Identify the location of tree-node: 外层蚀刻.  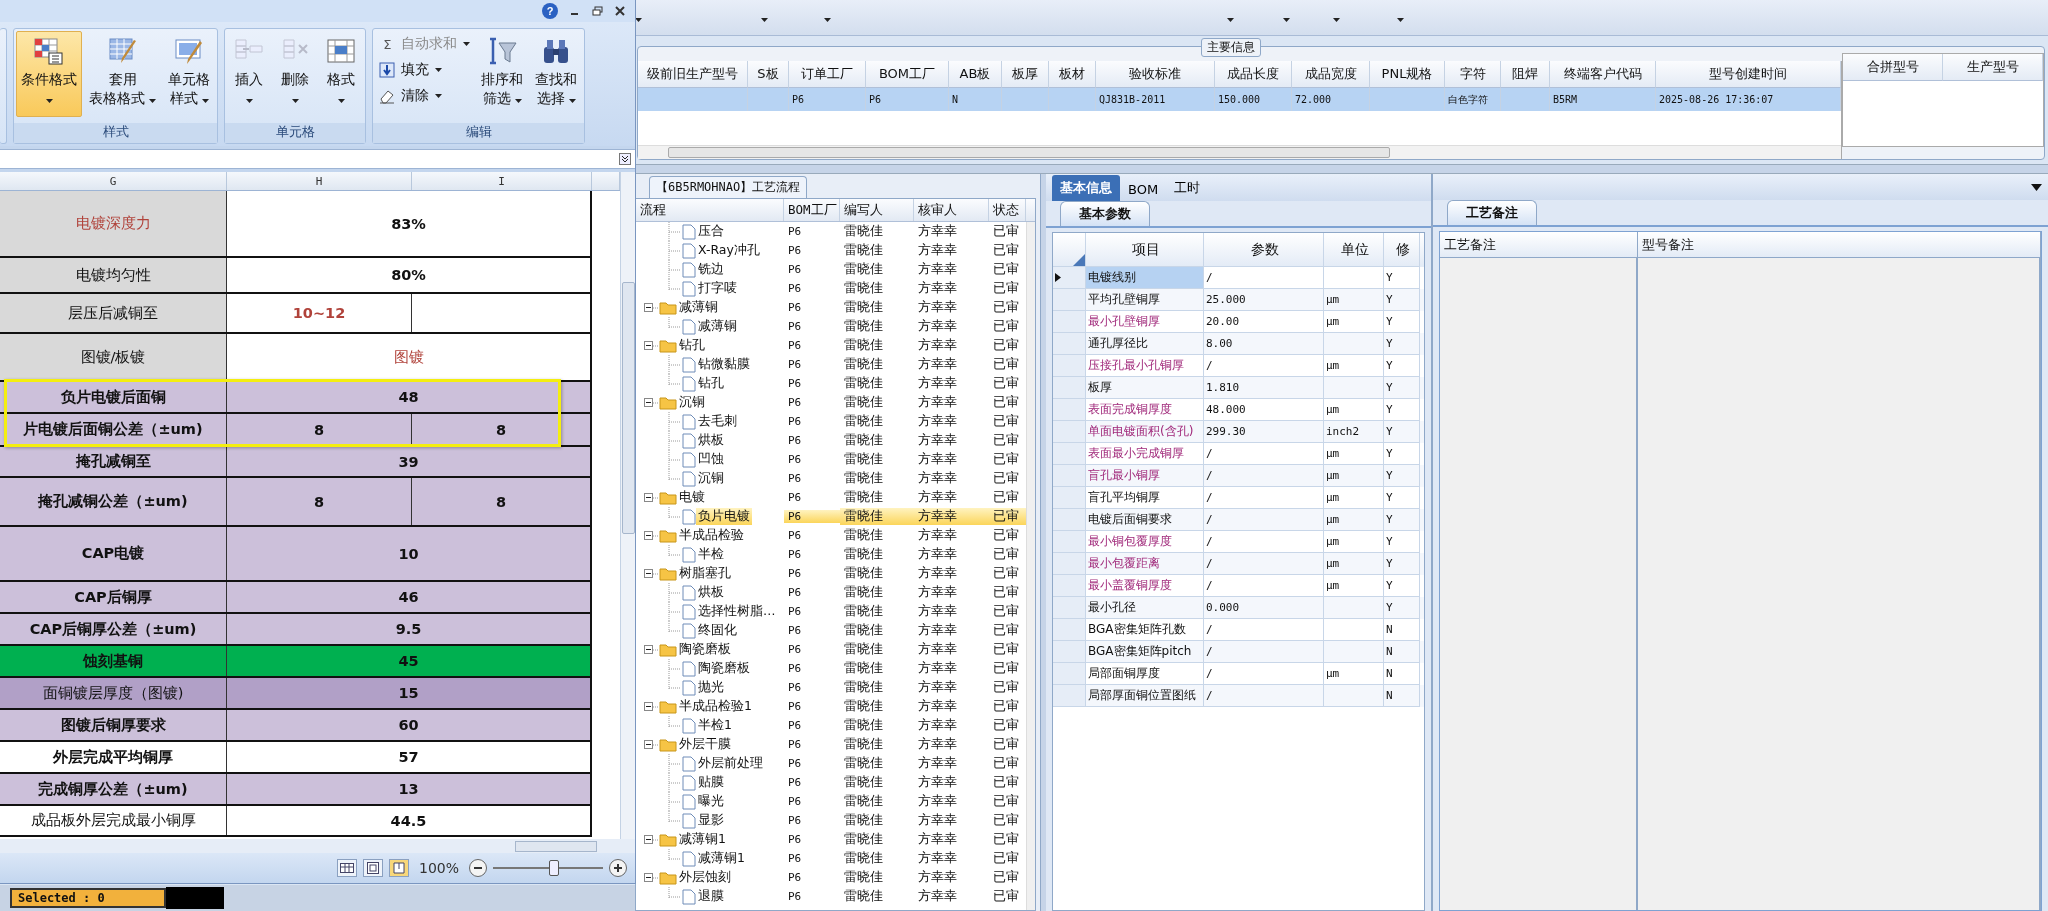
(705, 877).